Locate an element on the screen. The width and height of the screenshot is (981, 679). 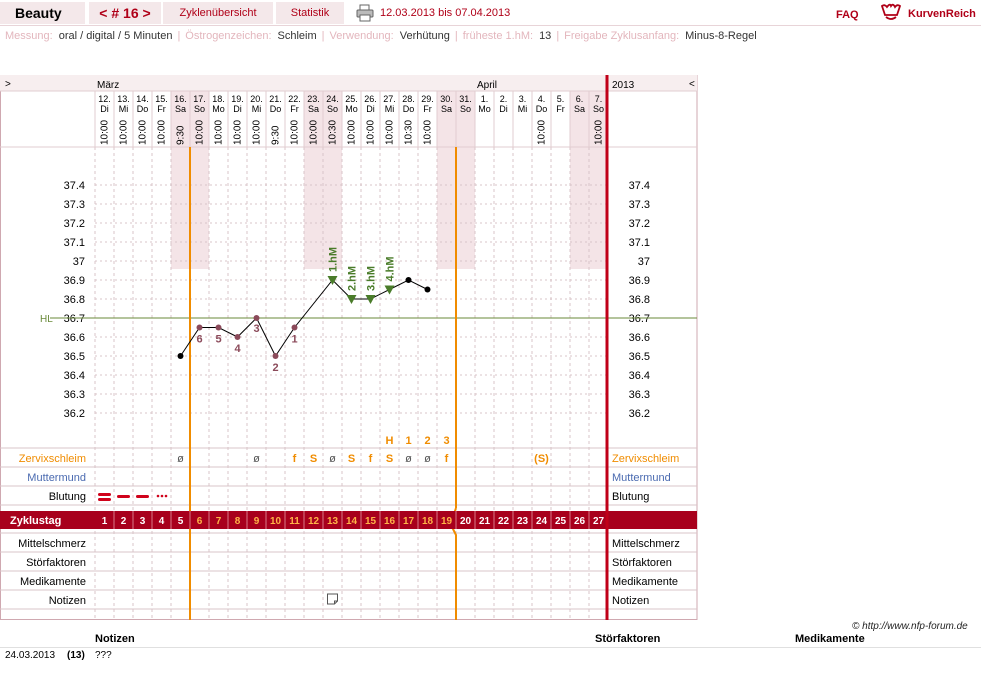
day-time: 10:30 is located at coordinates (333, 132).